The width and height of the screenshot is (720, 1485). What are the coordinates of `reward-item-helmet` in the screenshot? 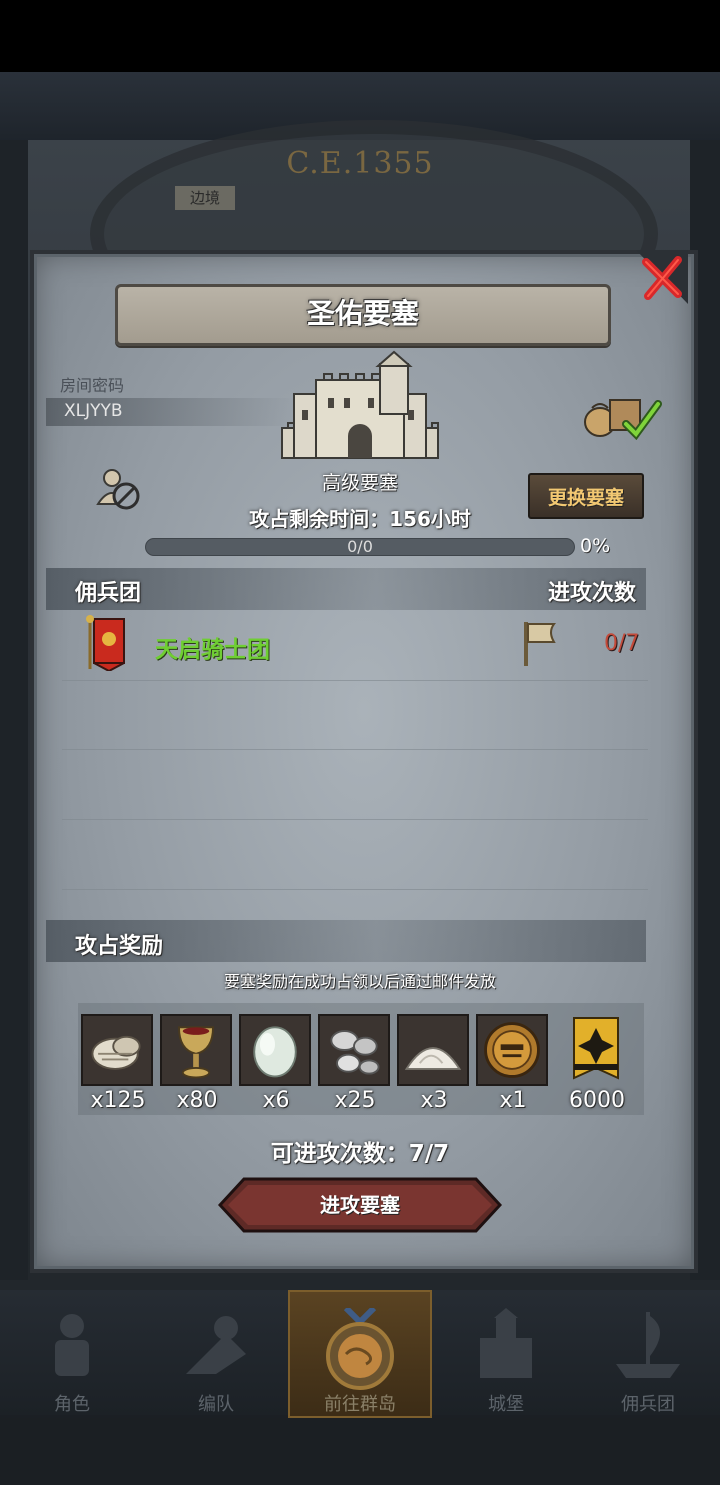 It's located at (512, 1050).